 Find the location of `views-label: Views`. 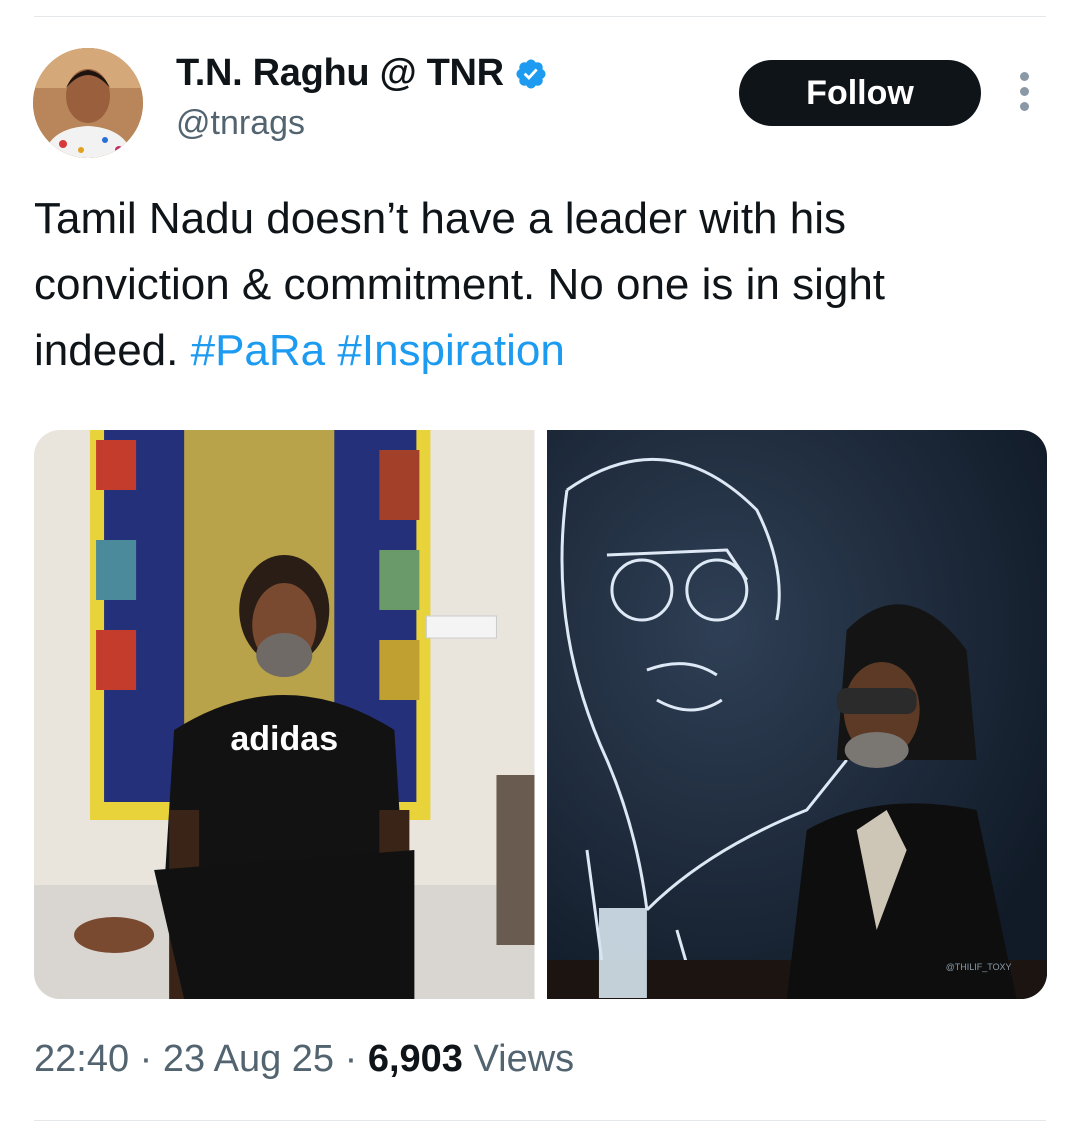

views-label: Views is located at coordinates (524, 1059).